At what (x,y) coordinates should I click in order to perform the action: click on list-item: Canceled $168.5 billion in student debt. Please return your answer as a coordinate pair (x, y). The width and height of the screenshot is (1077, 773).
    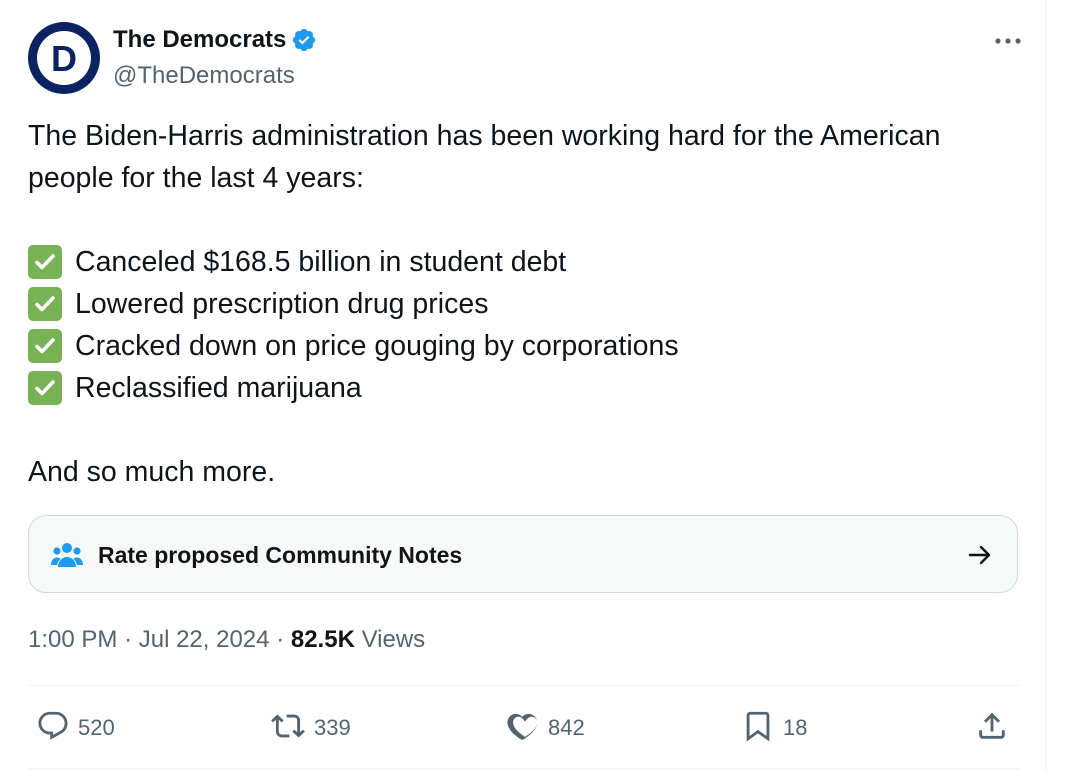
    Looking at the image, I should click on (528, 262).